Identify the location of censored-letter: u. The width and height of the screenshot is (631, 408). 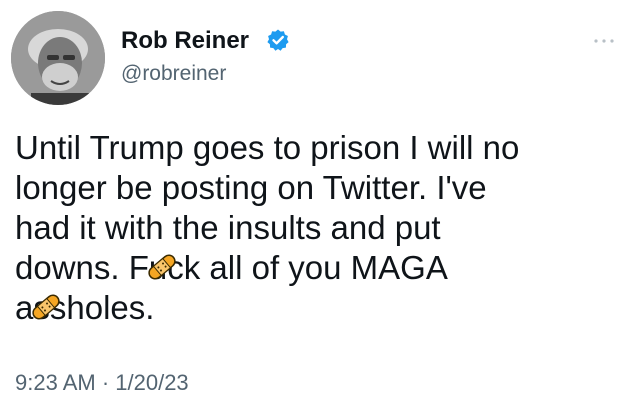
(162, 268).